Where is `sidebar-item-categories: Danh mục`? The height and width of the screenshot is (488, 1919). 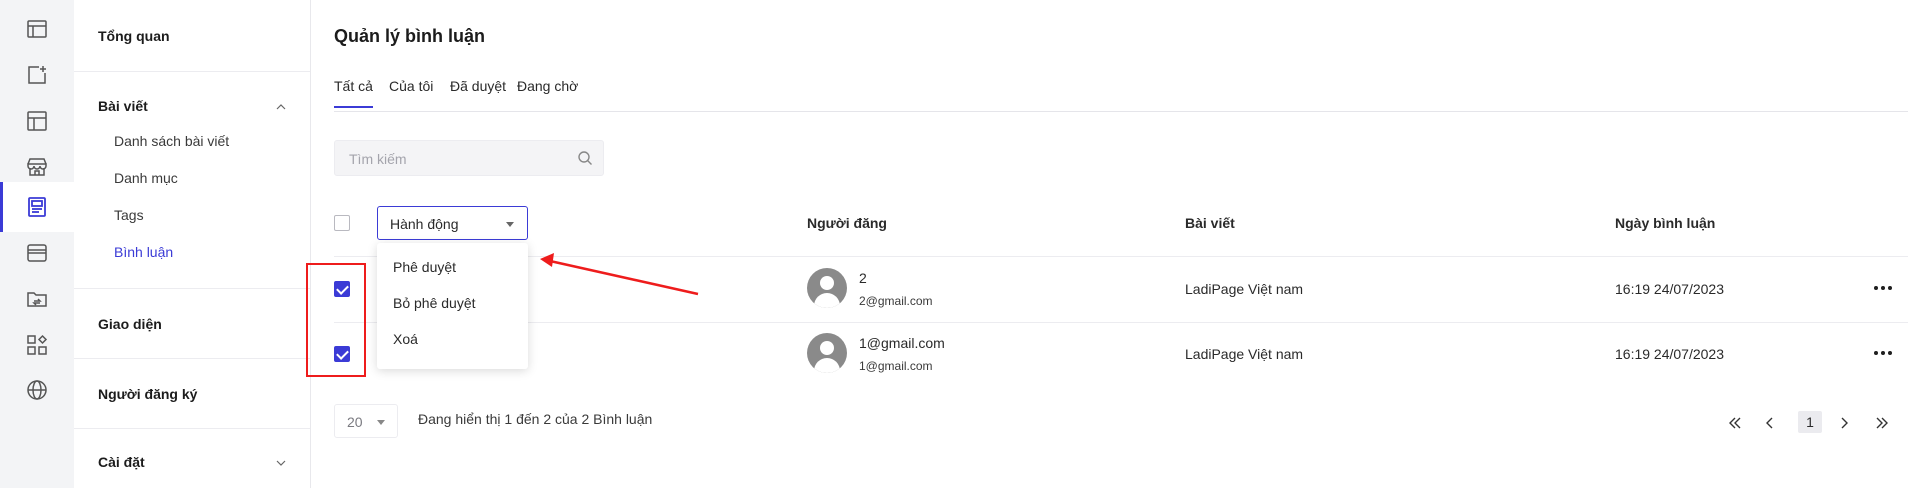
sidebar-item-categories: Danh mục is located at coordinates (146, 178).